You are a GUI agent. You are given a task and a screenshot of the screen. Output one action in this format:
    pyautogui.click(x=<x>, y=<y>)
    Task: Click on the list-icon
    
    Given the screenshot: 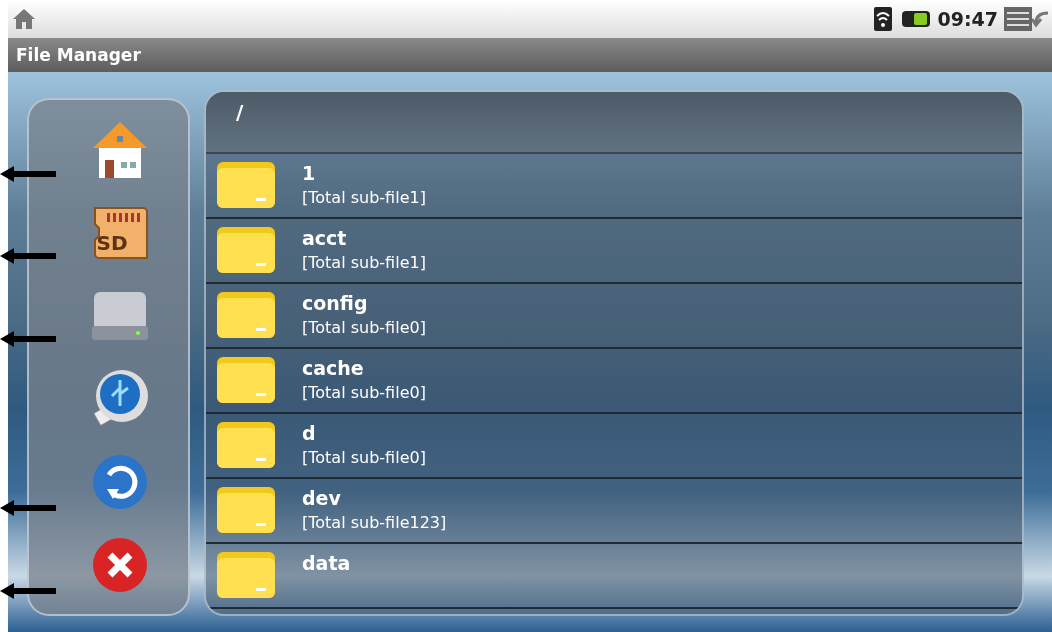 What is the action you would take?
    pyautogui.click(x=1018, y=19)
    